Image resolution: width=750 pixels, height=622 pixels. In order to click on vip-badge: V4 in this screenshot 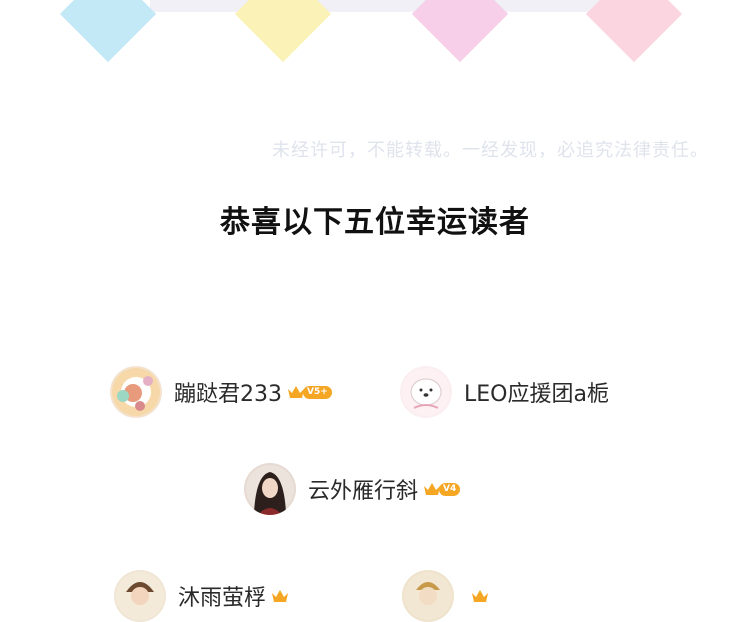, I will do `click(442, 489)`.